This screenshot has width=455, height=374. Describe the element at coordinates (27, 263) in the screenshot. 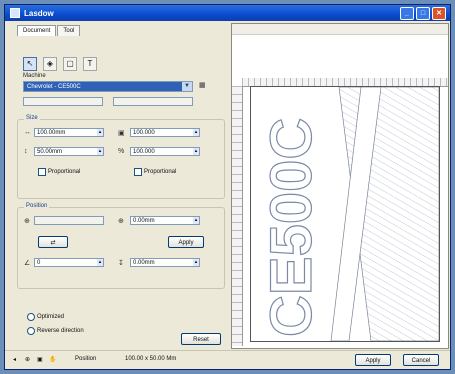

I see `angle-icon: ∠` at that location.